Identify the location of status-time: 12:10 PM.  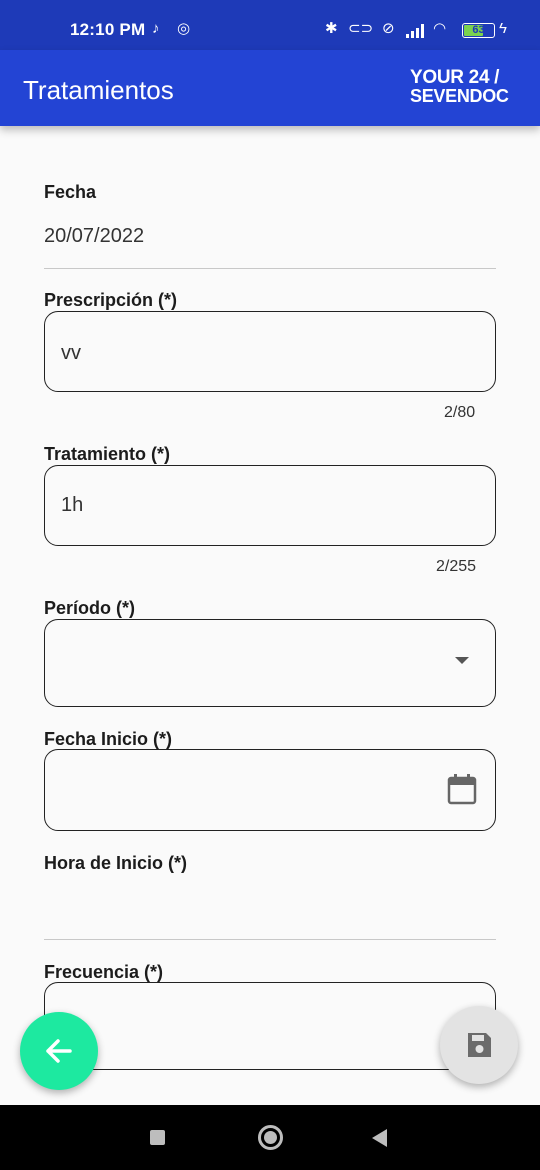
(108, 29).